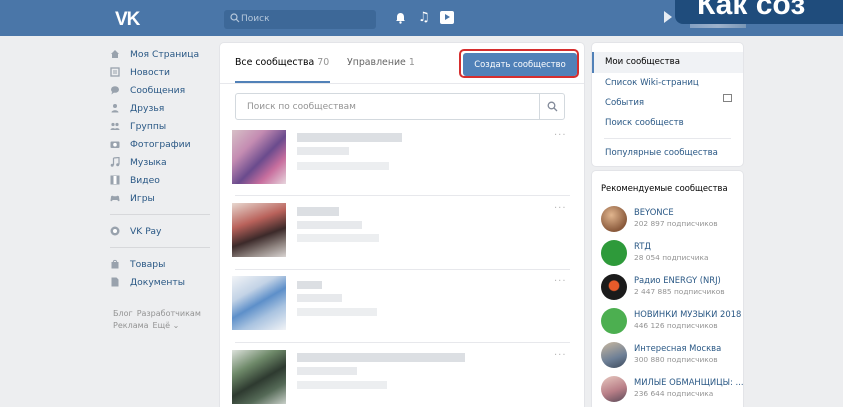 The image size is (843, 407). Describe the element at coordinates (162, 283) in the screenshot. I see `sidebar-item-documents: Документы` at that location.